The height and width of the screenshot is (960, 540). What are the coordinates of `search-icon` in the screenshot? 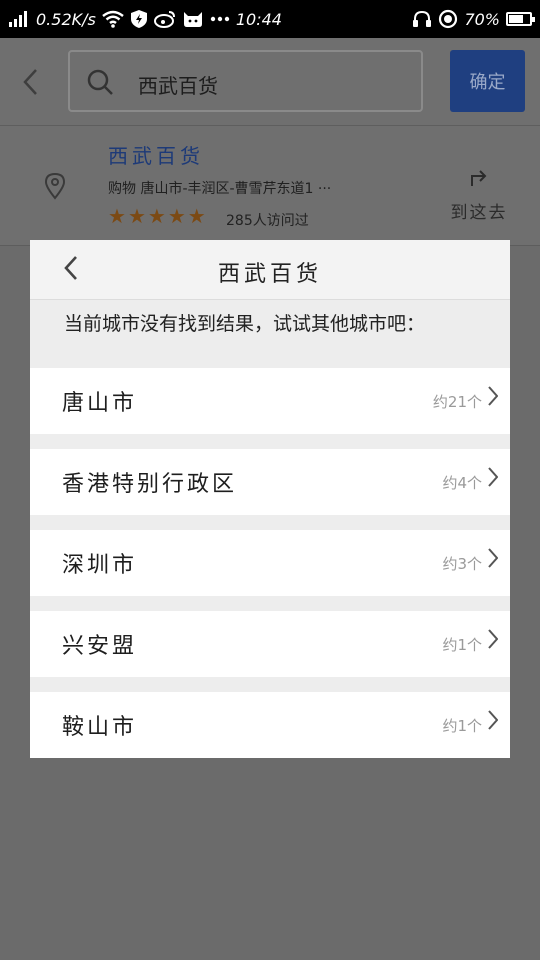 It's located at (100, 84).